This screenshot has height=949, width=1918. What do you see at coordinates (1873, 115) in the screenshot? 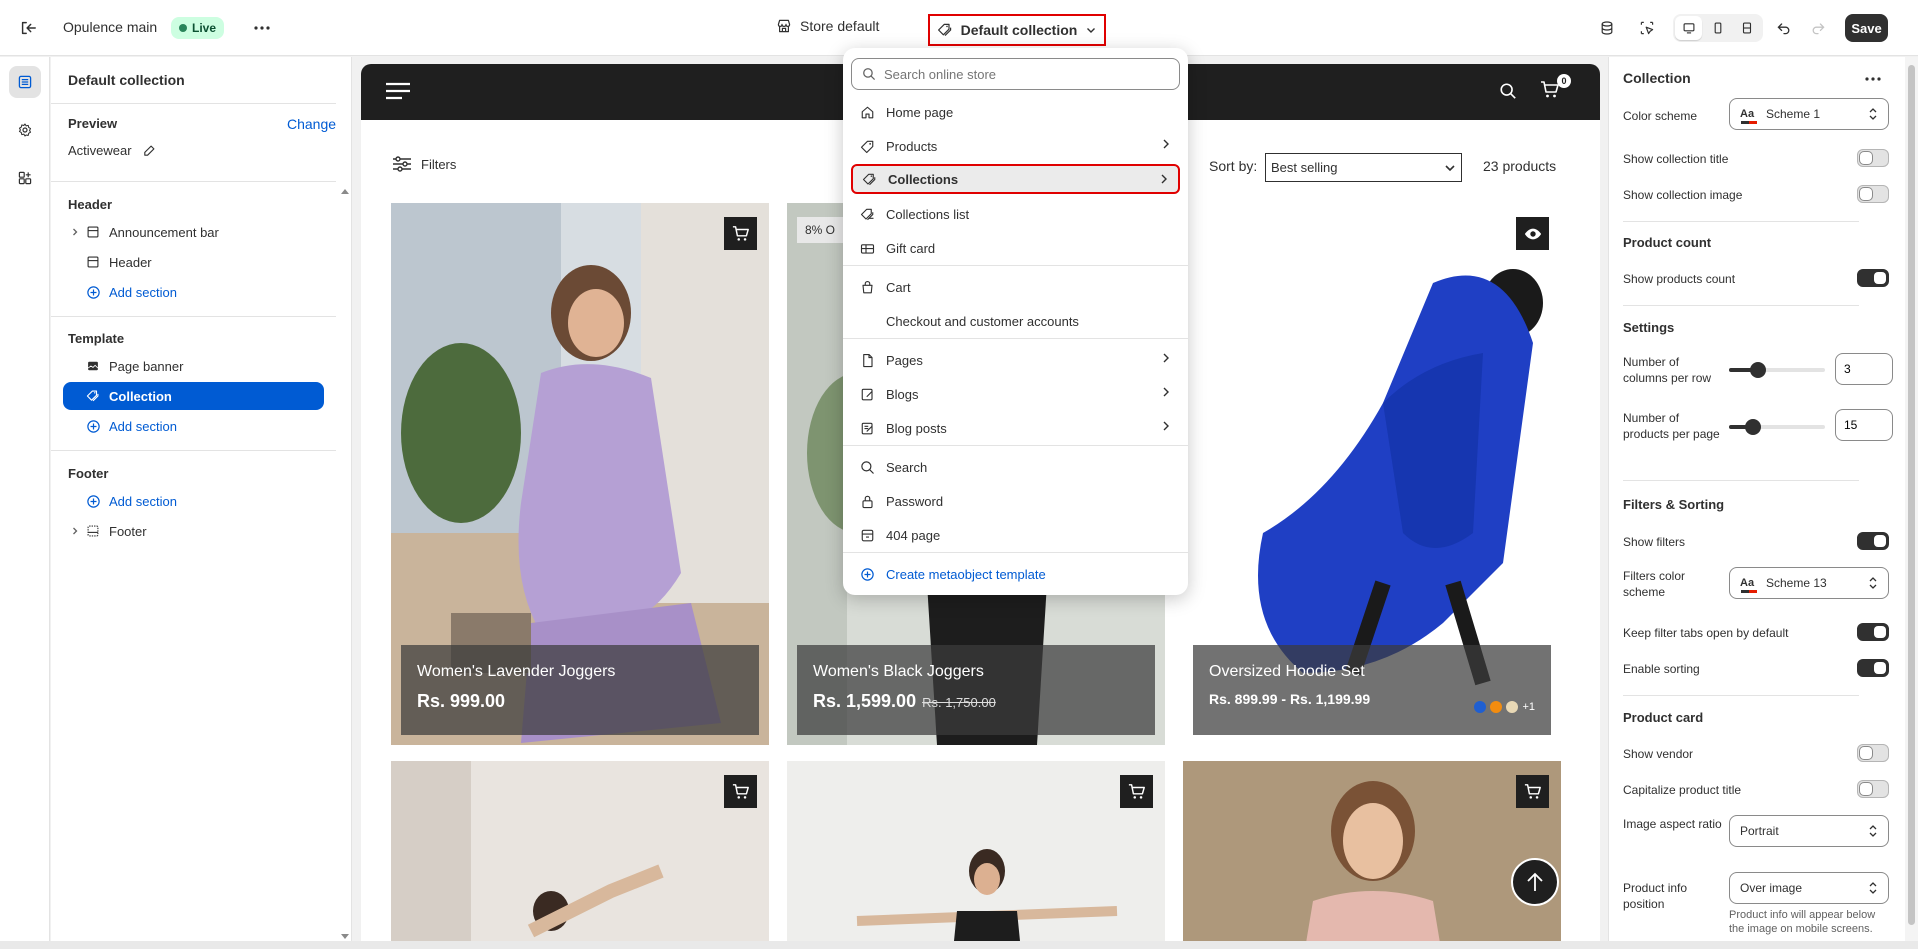
I see `select-caret-icon` at bounding box center [1873, 115].